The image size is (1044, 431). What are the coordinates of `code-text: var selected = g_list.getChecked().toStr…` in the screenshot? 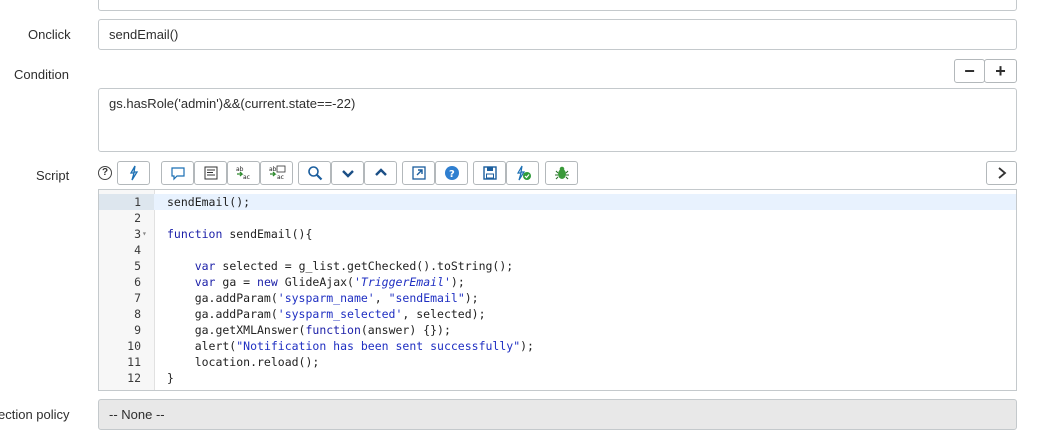 It's located at (354, 266).